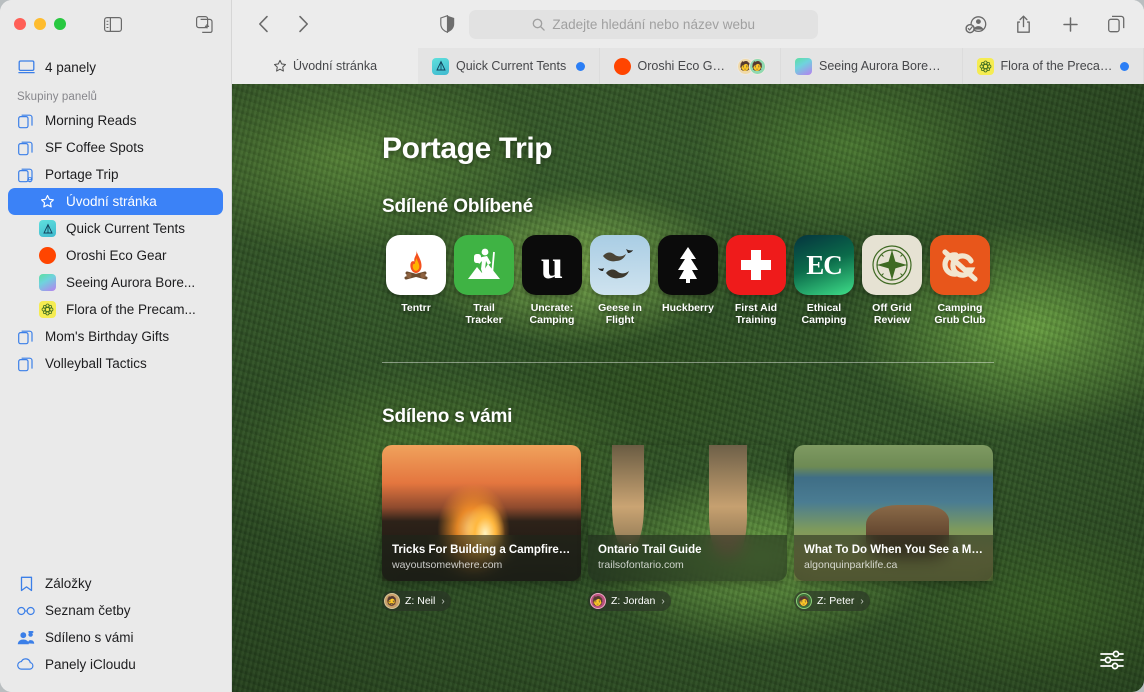 Image resolution: width=1144 pixels, height=692 pixels. Describe the element at coordinates (57, 97) in the screenshot. I see `sidebar-section-header: Skupiny panelů` at that location.